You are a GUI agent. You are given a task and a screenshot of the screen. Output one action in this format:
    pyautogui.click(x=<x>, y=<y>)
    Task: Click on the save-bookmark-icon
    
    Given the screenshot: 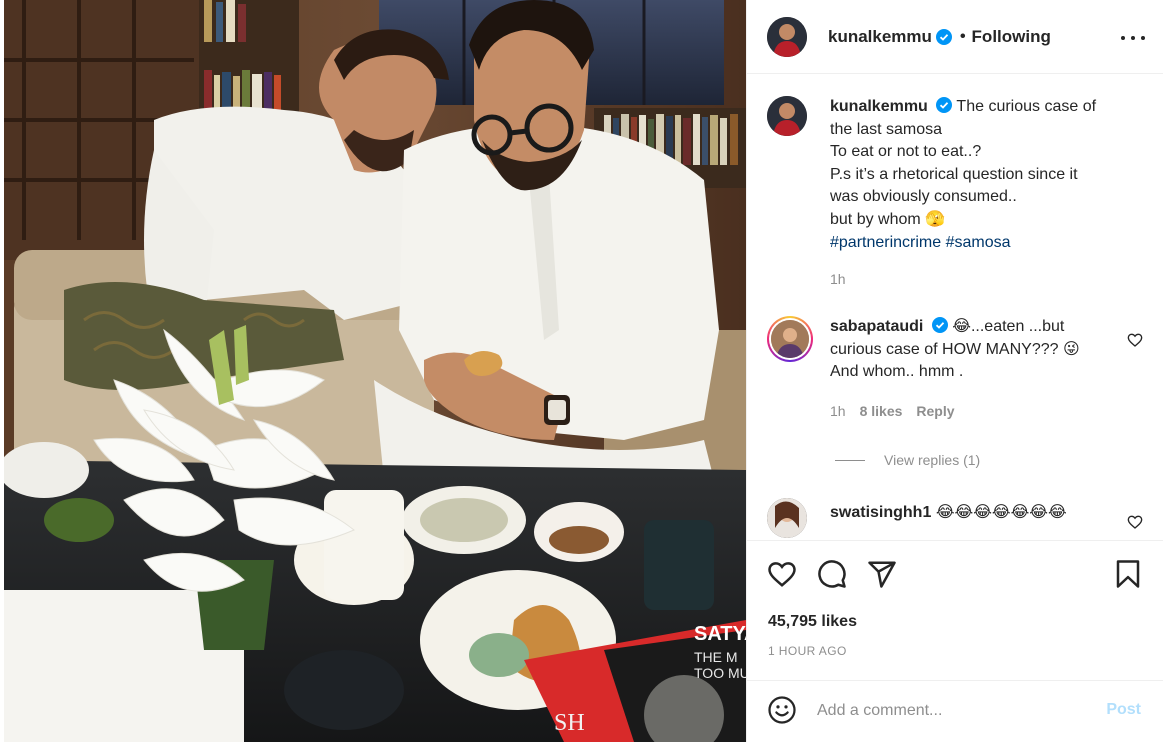 What is the action you would take?
    pyautogui.click(x=1128, y=574)
    